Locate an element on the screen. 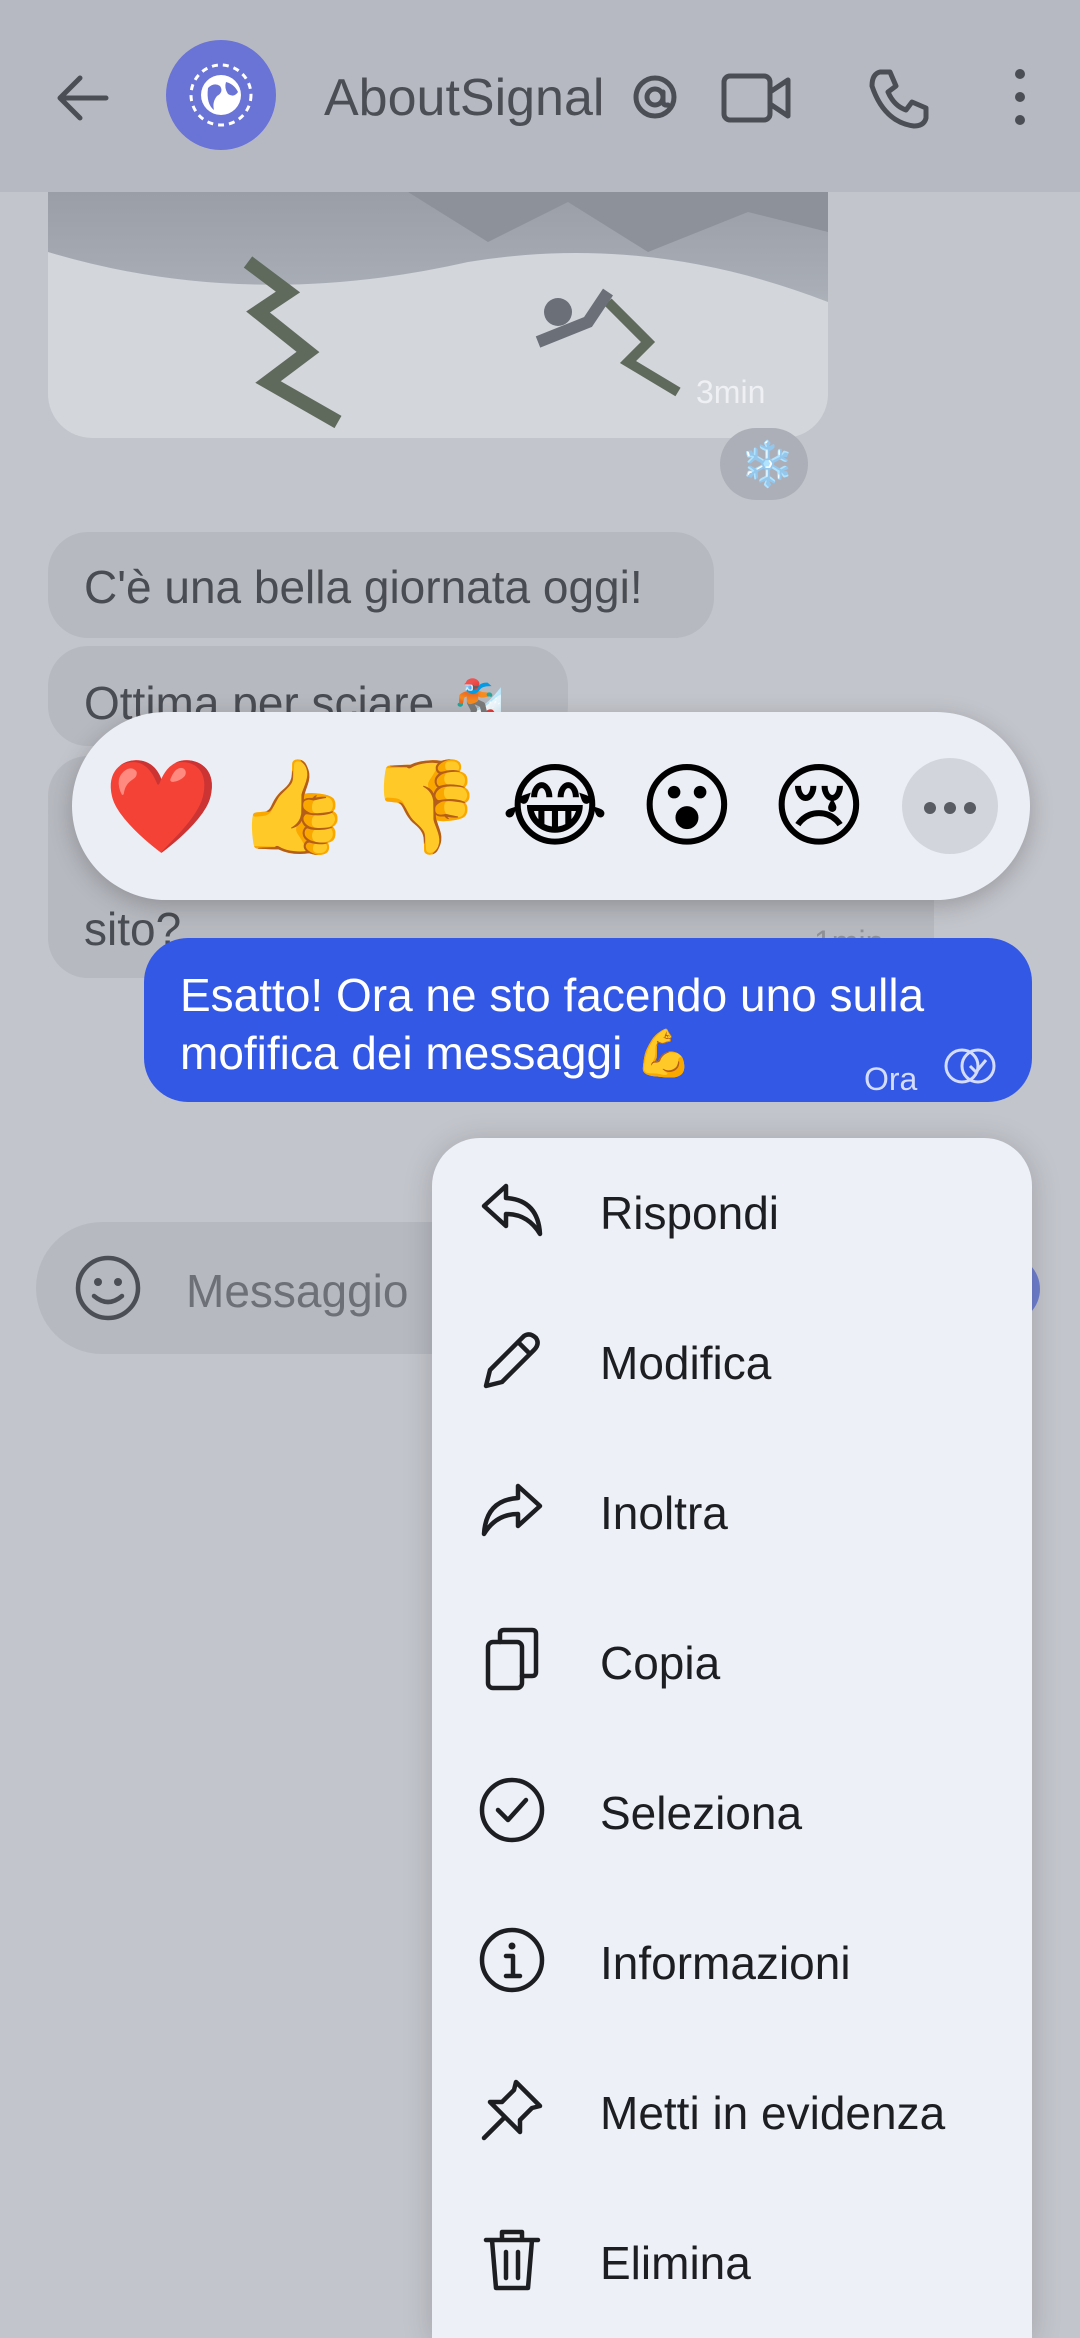 This screenshot has width=1080, height=2338. image-timestamp: 3min is located at coordinates (731, 392).